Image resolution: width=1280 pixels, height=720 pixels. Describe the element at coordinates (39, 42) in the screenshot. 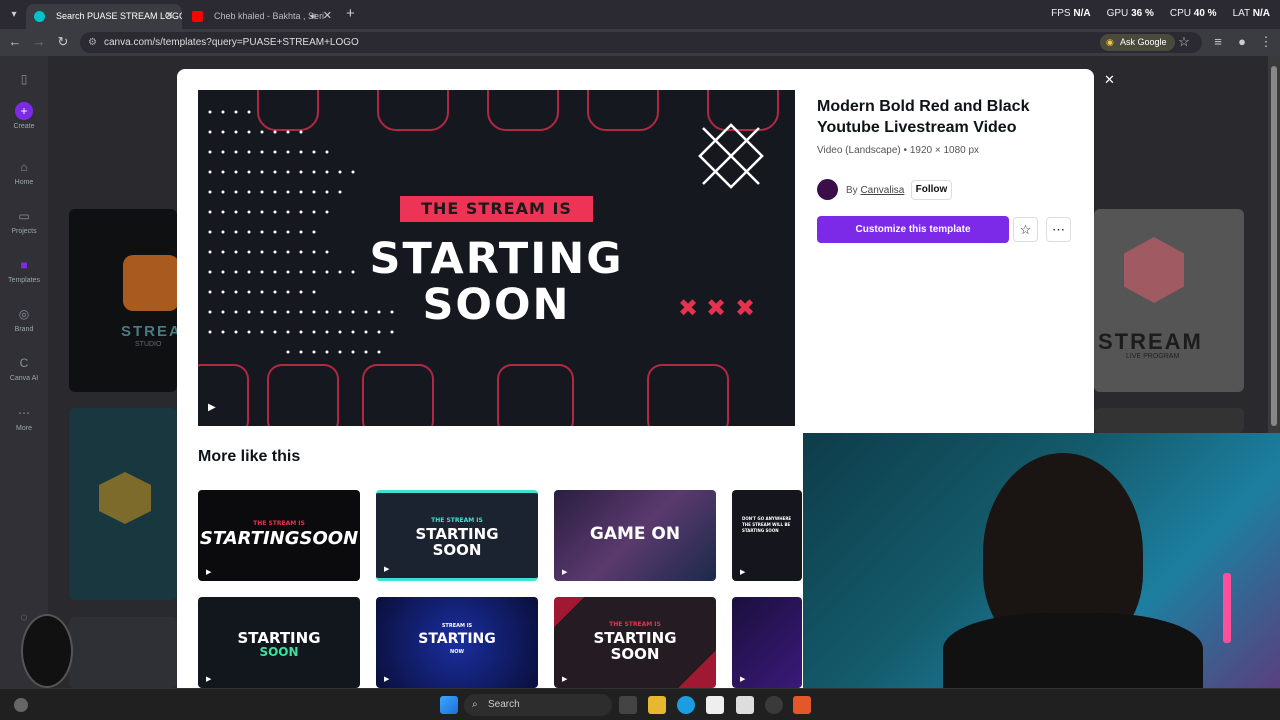

I see `forward-icon: →` at that location.